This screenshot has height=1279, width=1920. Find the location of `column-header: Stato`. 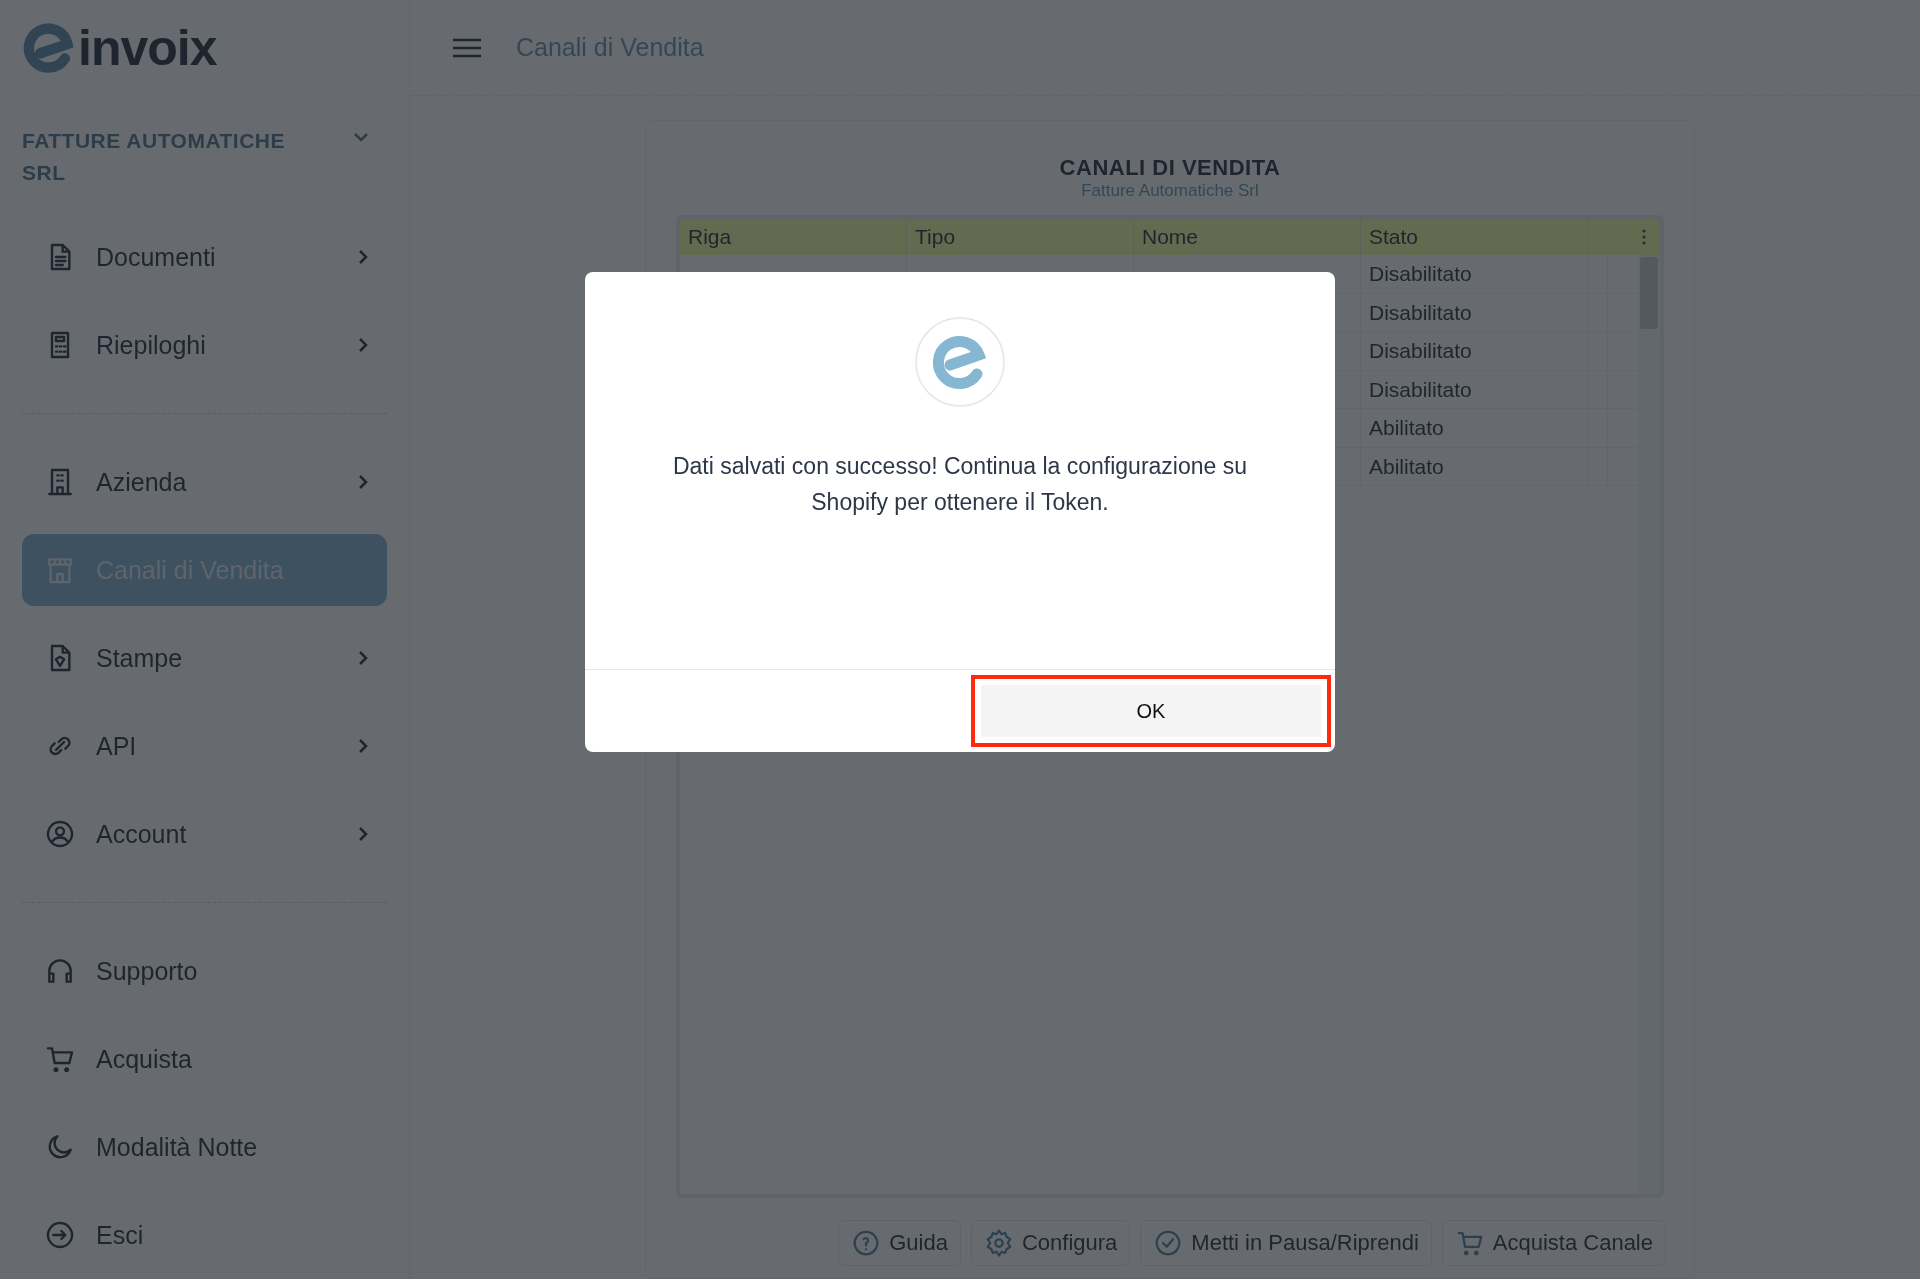

column-header: Stato is located at coordinates (1474, 237).